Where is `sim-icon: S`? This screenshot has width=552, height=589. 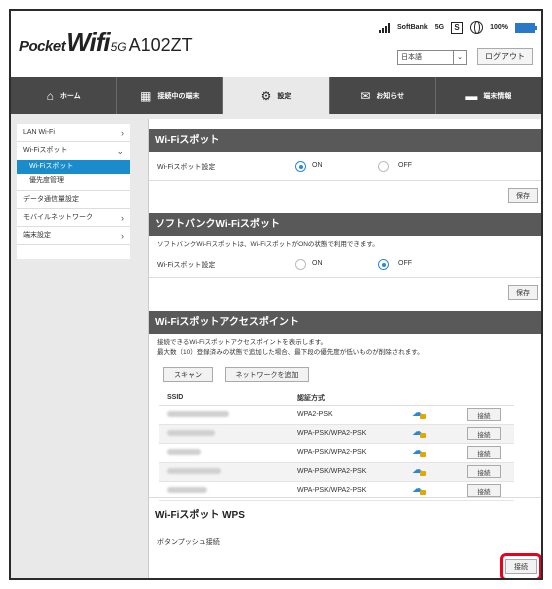
sim-icon: S is located at coordinates (457, 27).